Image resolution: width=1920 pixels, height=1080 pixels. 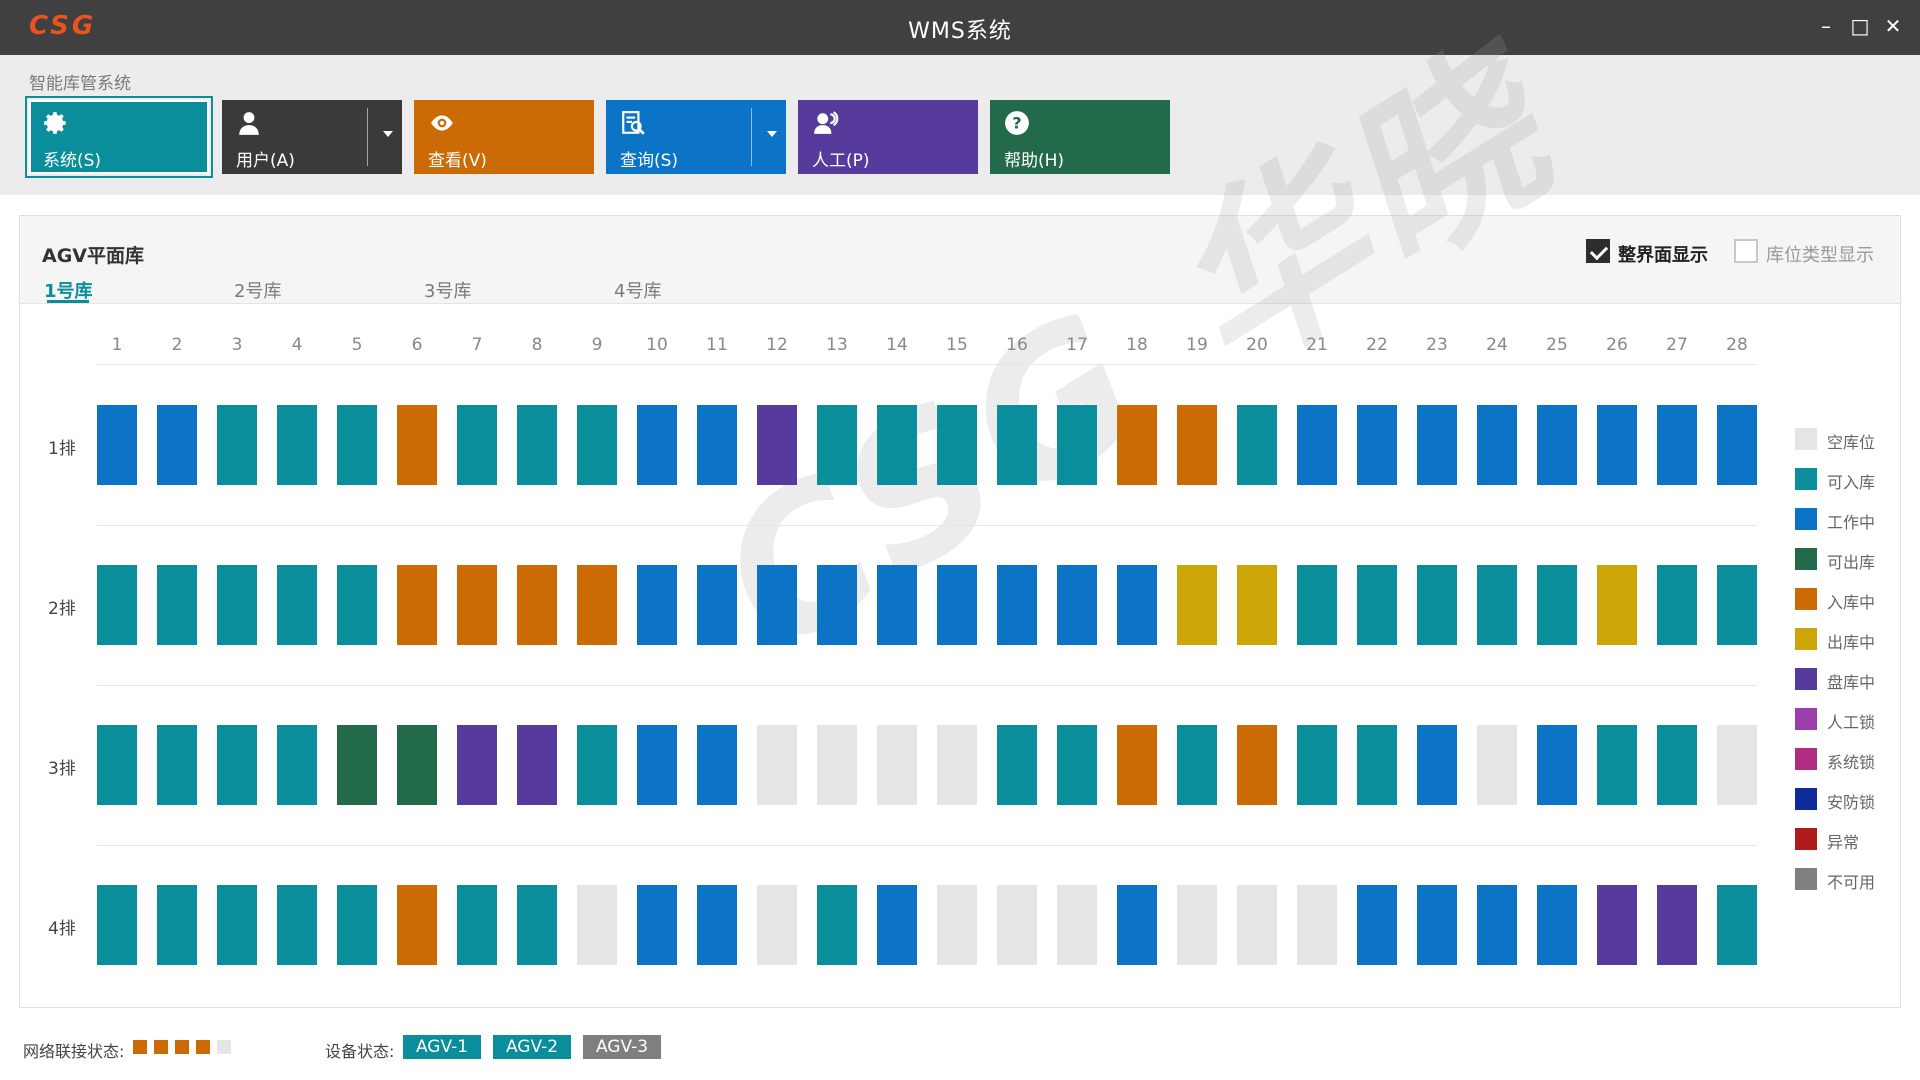 What do you see at coordinates (532, 1047) in the screenshot?
I see `agv-status-badge: AGV-2` at bounding box center [532, 1047].